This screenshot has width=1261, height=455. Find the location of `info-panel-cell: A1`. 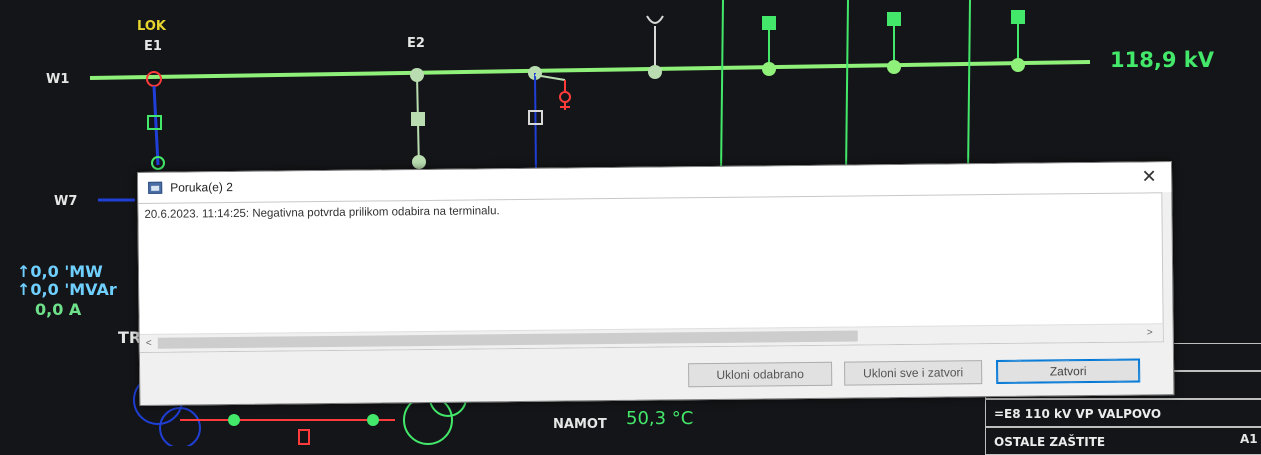

info-panel-cell: A1 is located at coordinates (1249, 439).